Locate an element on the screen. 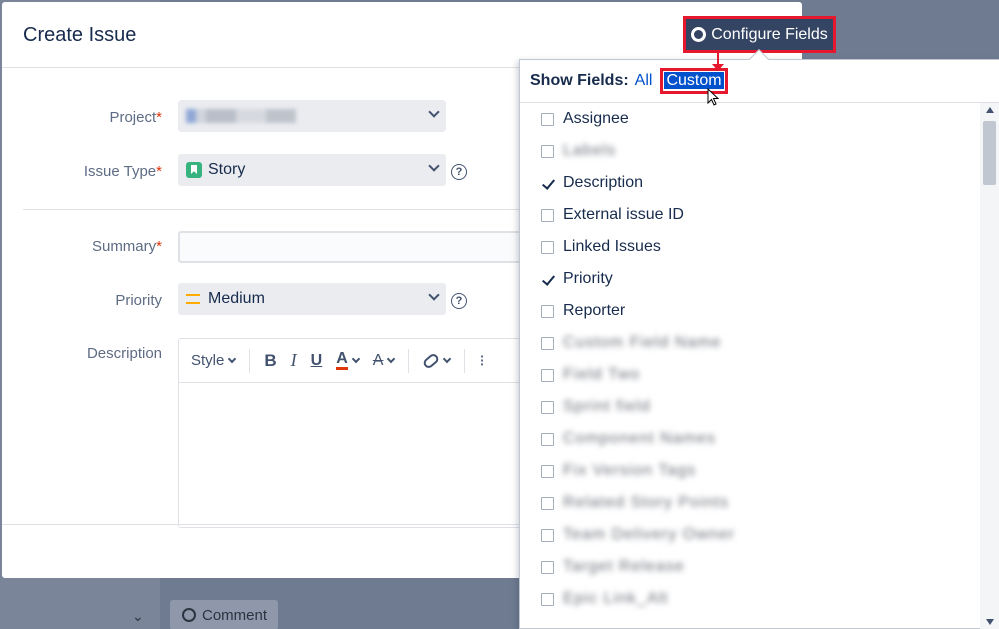 This screenshot has height=629, width=999. issue-type-value: Story is located at coordinates (227, 169).